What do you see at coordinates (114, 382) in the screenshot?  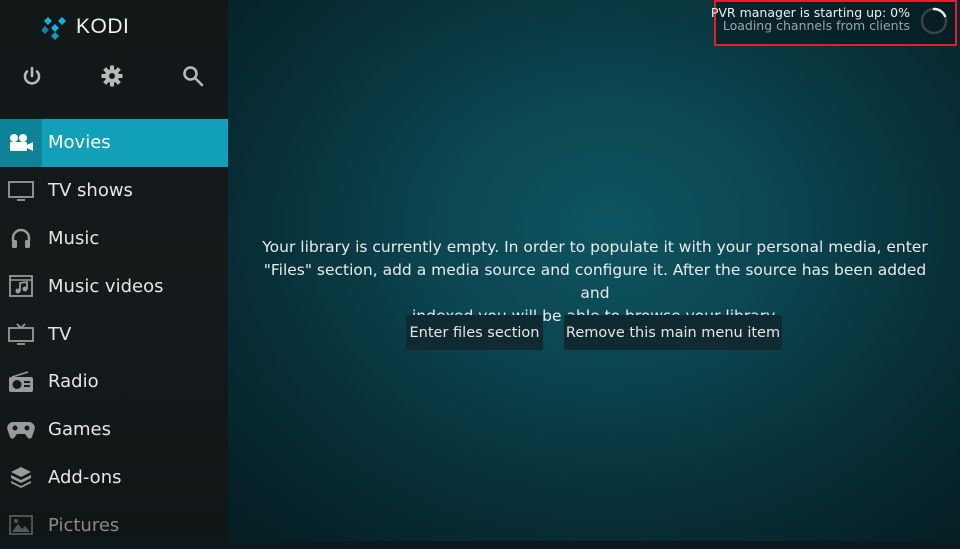 I see `sidebar-item-radio: Radio` at bounding box center [114, 382].